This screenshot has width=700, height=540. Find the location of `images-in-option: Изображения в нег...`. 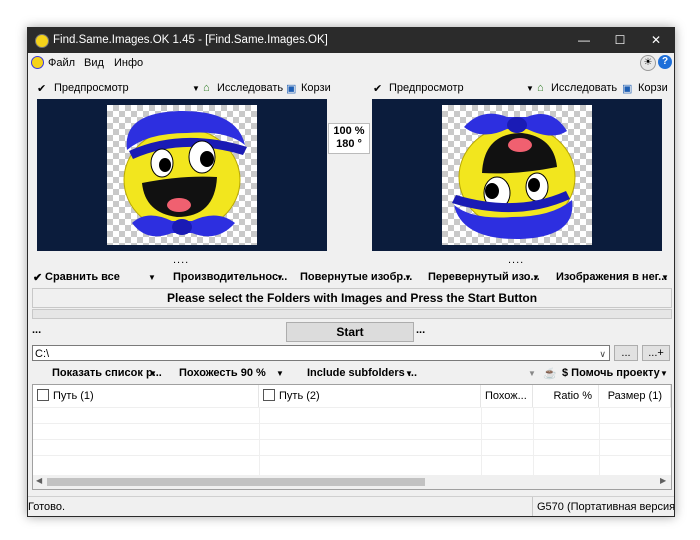

images-in-option: Изображения в нег... is located at coordinates (611, 277).